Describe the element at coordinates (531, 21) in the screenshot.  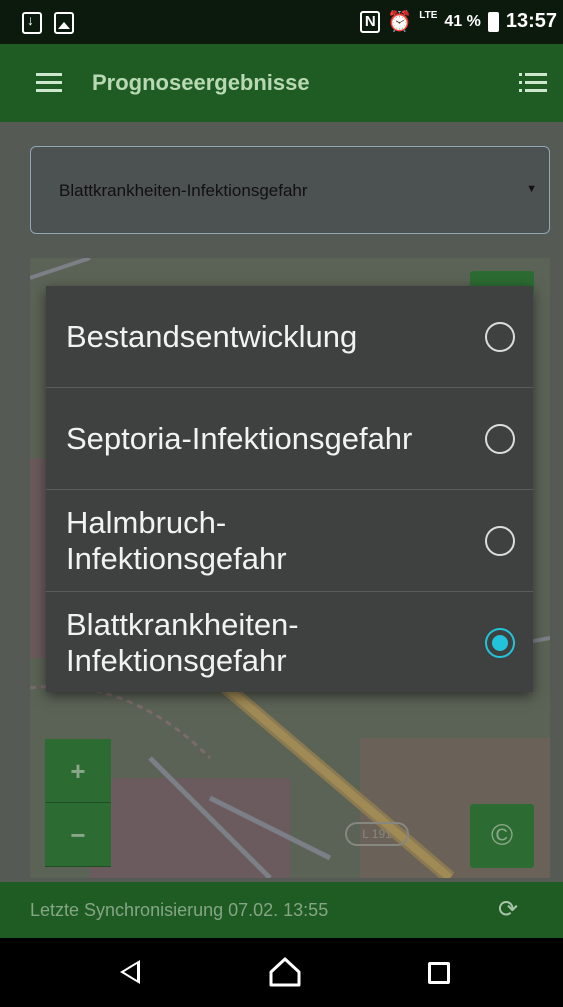
I see `clock-time: 13:57` at that location.